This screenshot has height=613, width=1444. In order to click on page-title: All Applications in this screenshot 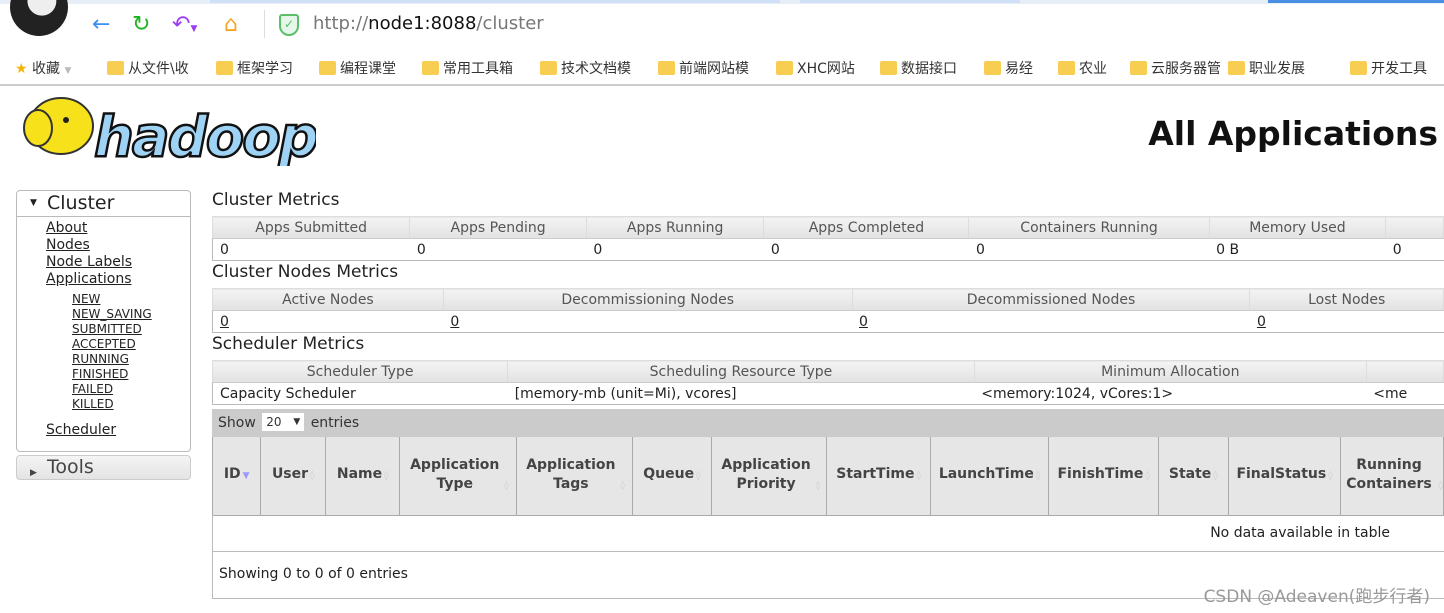, I will do `click(1293, 133)`.